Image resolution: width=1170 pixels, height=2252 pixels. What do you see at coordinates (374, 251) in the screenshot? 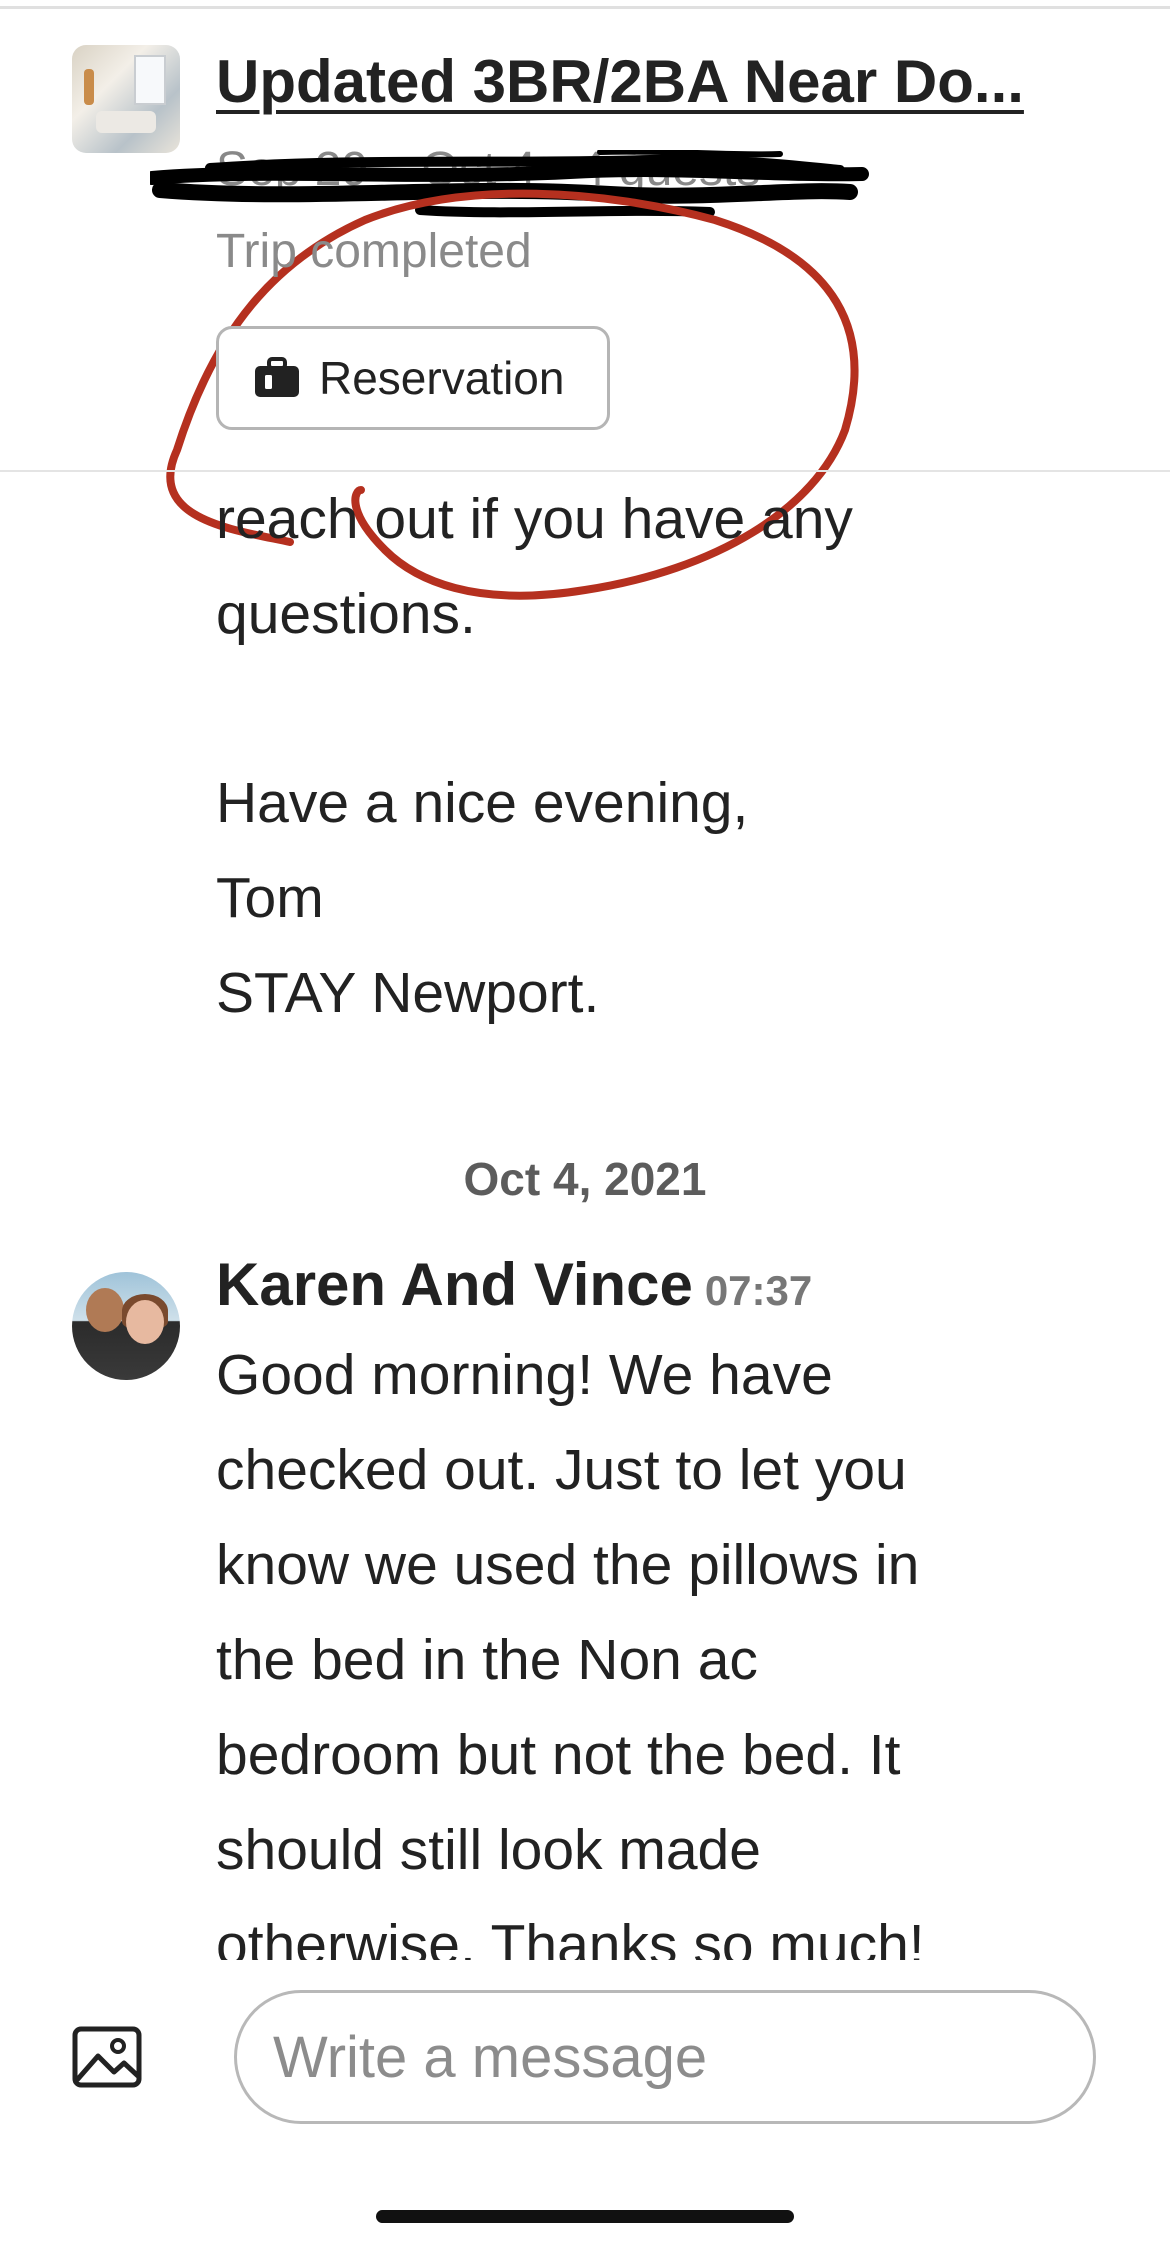
I see `trip-status: Trip completed` at bounding box center [374, 251].